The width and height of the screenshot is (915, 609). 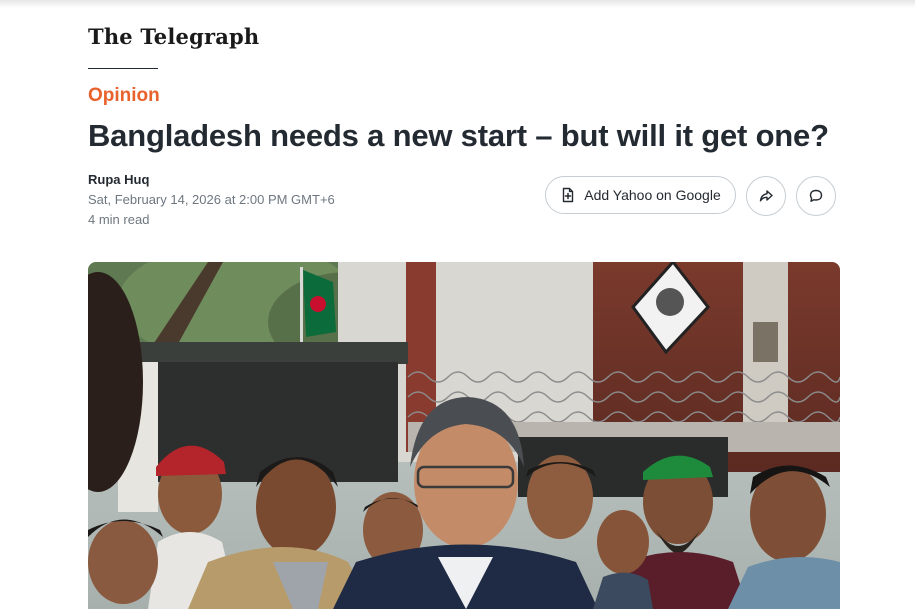 I want to click on comments-button, so click(x=816, y=196).